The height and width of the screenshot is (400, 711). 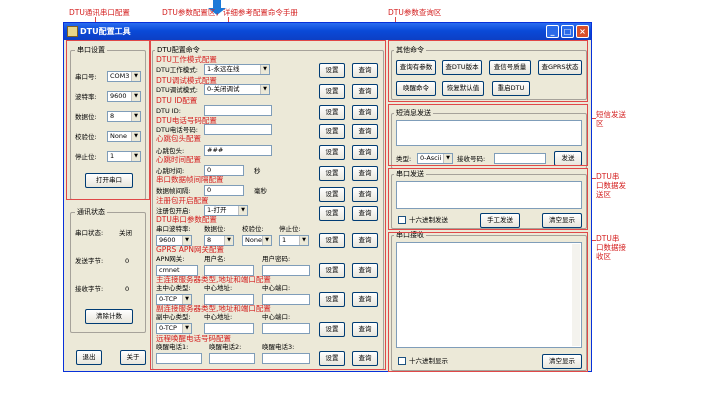 What do you see at coordinates (582, 31) in the screenshot?
I see `close-button: ×` at bounding box center [582, 31].